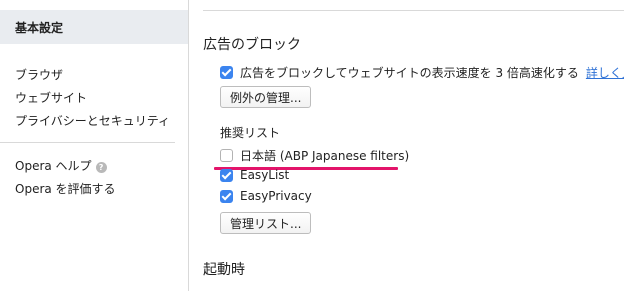 The height and width of the screenshot is (291, 624). Describe the element at coordinates (92, 120) in the screenshot. I see `sidebar-item-privacy-security: プライバシーとセキュリティ` at that location.